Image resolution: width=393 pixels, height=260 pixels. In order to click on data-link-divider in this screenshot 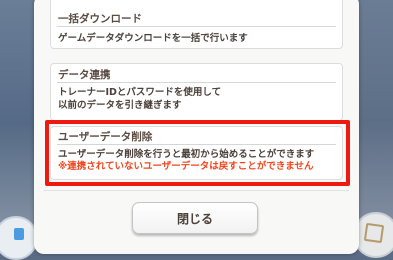, I will do `click(196, 82)`.